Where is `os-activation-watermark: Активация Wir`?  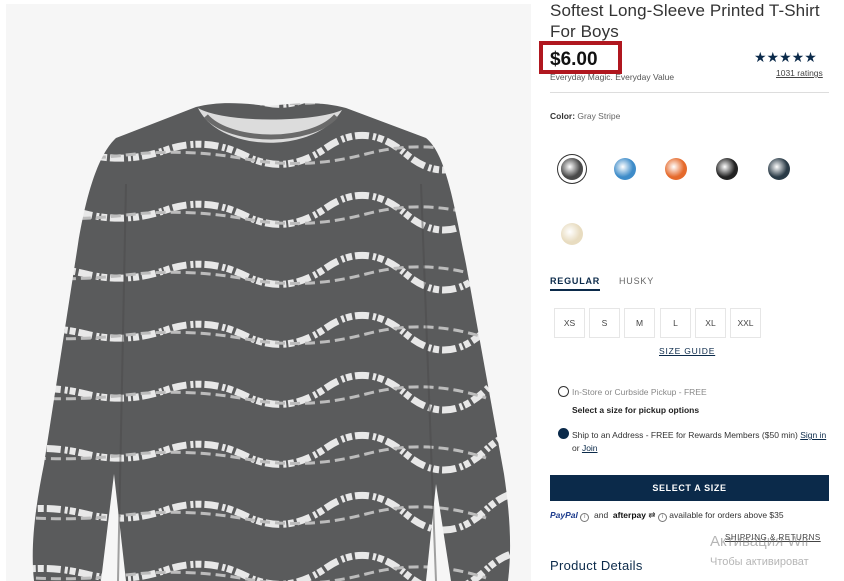
os-activation-watermark: Активация Wir is located at coordinates (760, 541).